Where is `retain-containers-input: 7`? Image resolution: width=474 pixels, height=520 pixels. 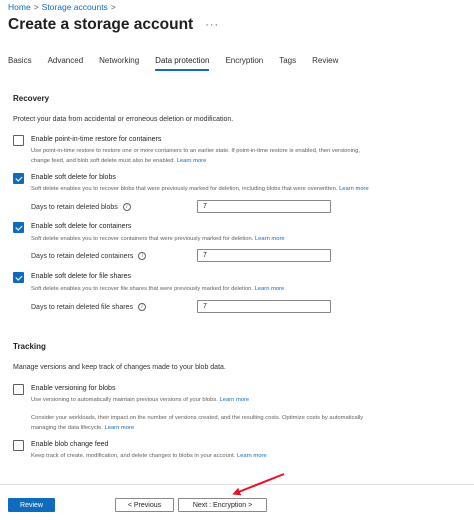
retain-containers-input: 7 is located at coordinates (264, 255).